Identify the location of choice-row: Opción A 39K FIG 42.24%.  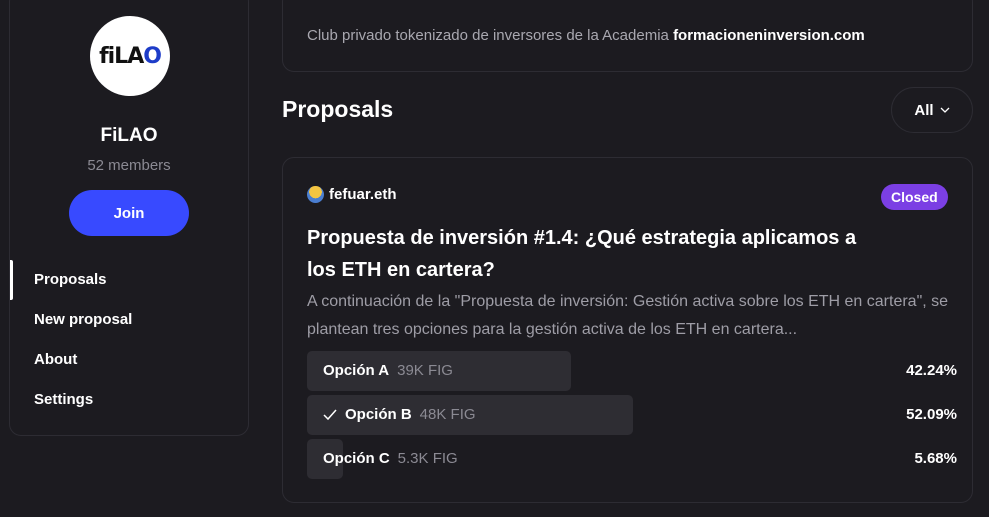
(632, 371).